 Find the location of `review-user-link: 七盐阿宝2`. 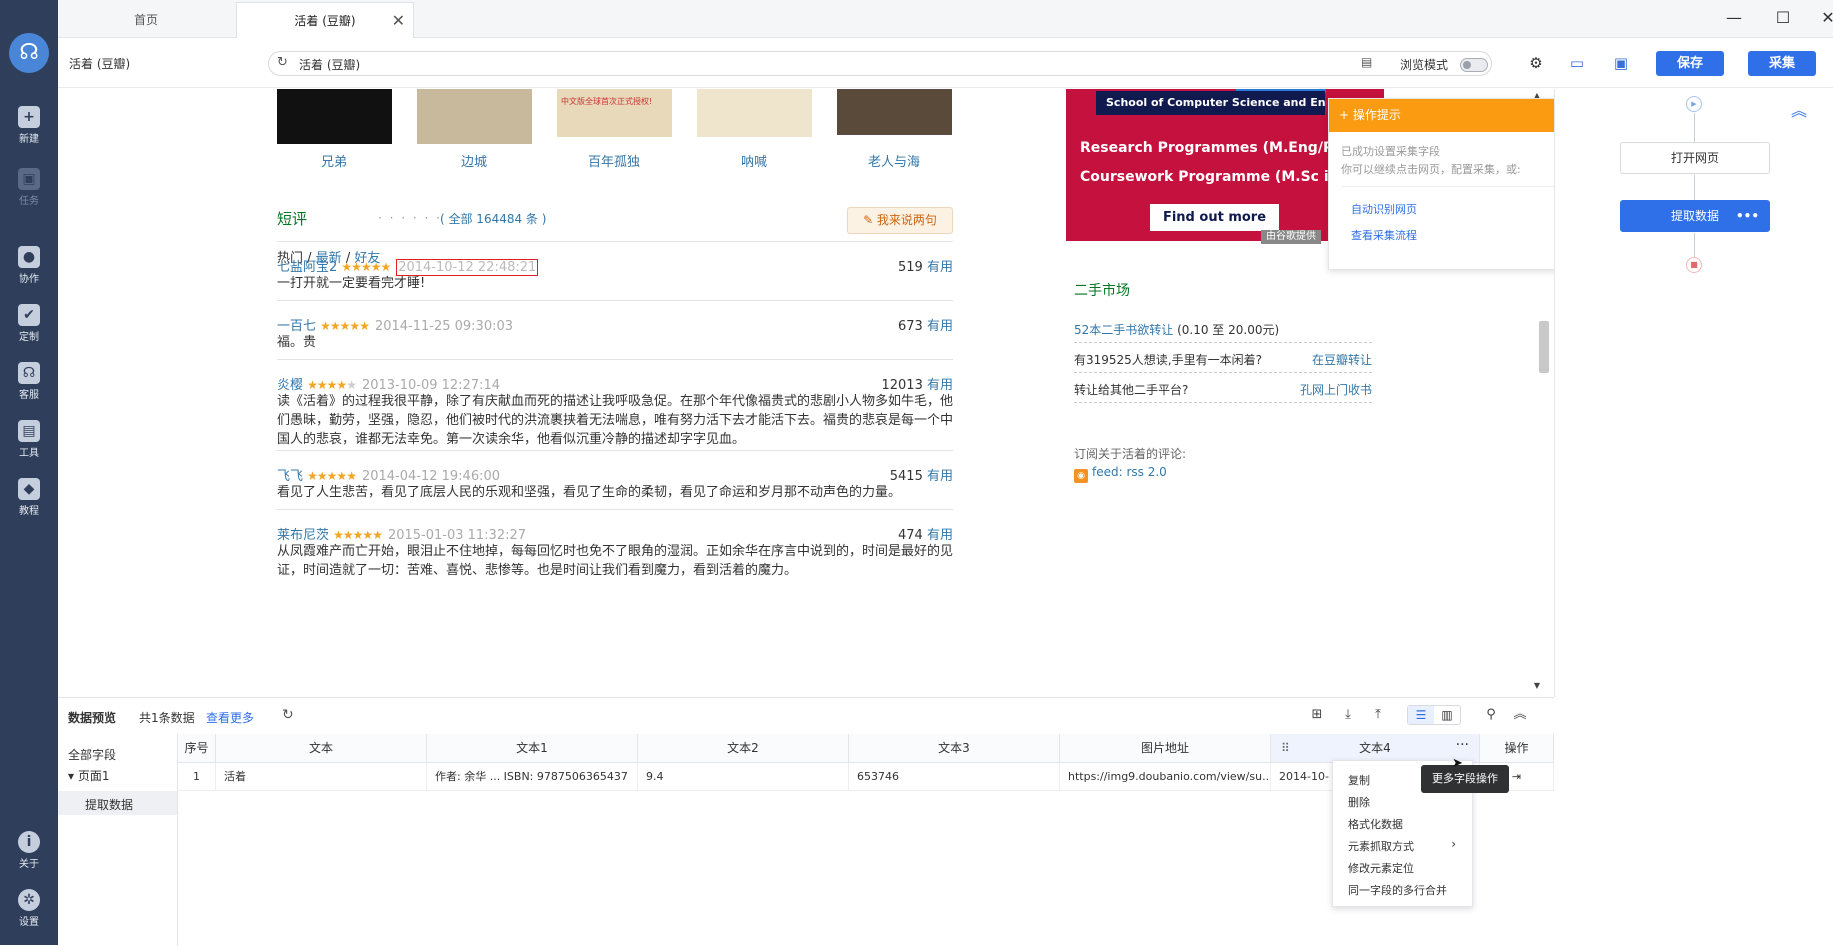

review-user-link: 七盐阿宝2 is located at coordinates (307, 267).